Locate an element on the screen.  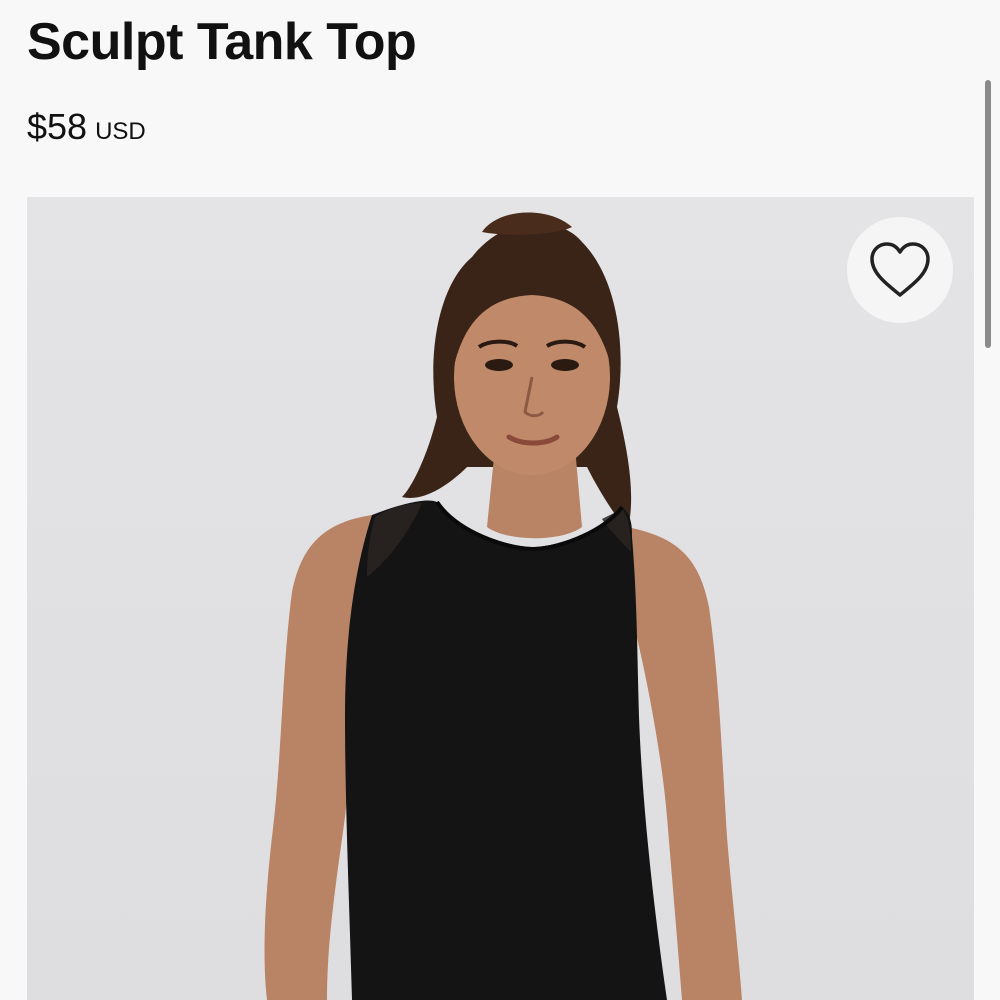
price-currency: USD is located at coordinates (120, 131).